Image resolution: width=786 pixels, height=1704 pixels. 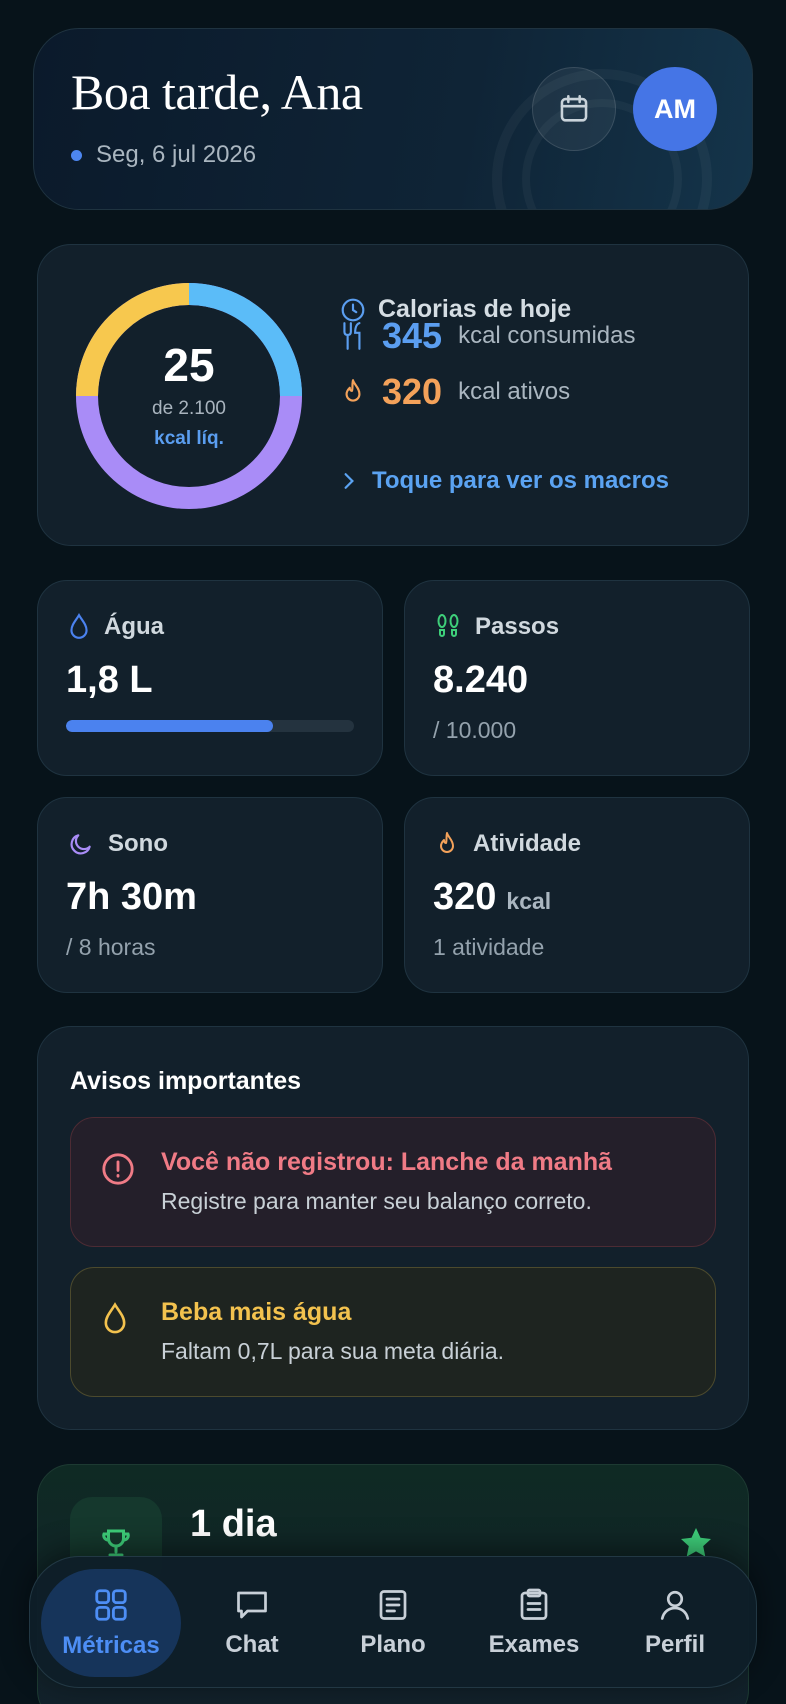 What do you see at coordinates (514, 391) in the screenshot?
I see `active-label: kcal ativos` at bounding box center [514, 391].